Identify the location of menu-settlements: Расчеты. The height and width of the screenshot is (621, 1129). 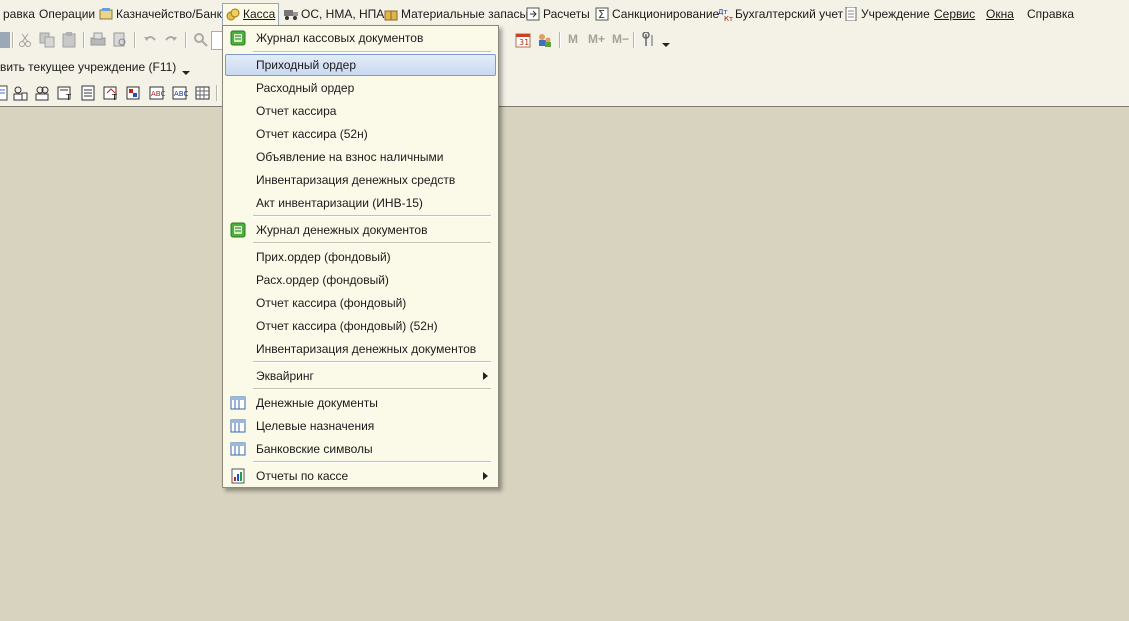
(558, 14).